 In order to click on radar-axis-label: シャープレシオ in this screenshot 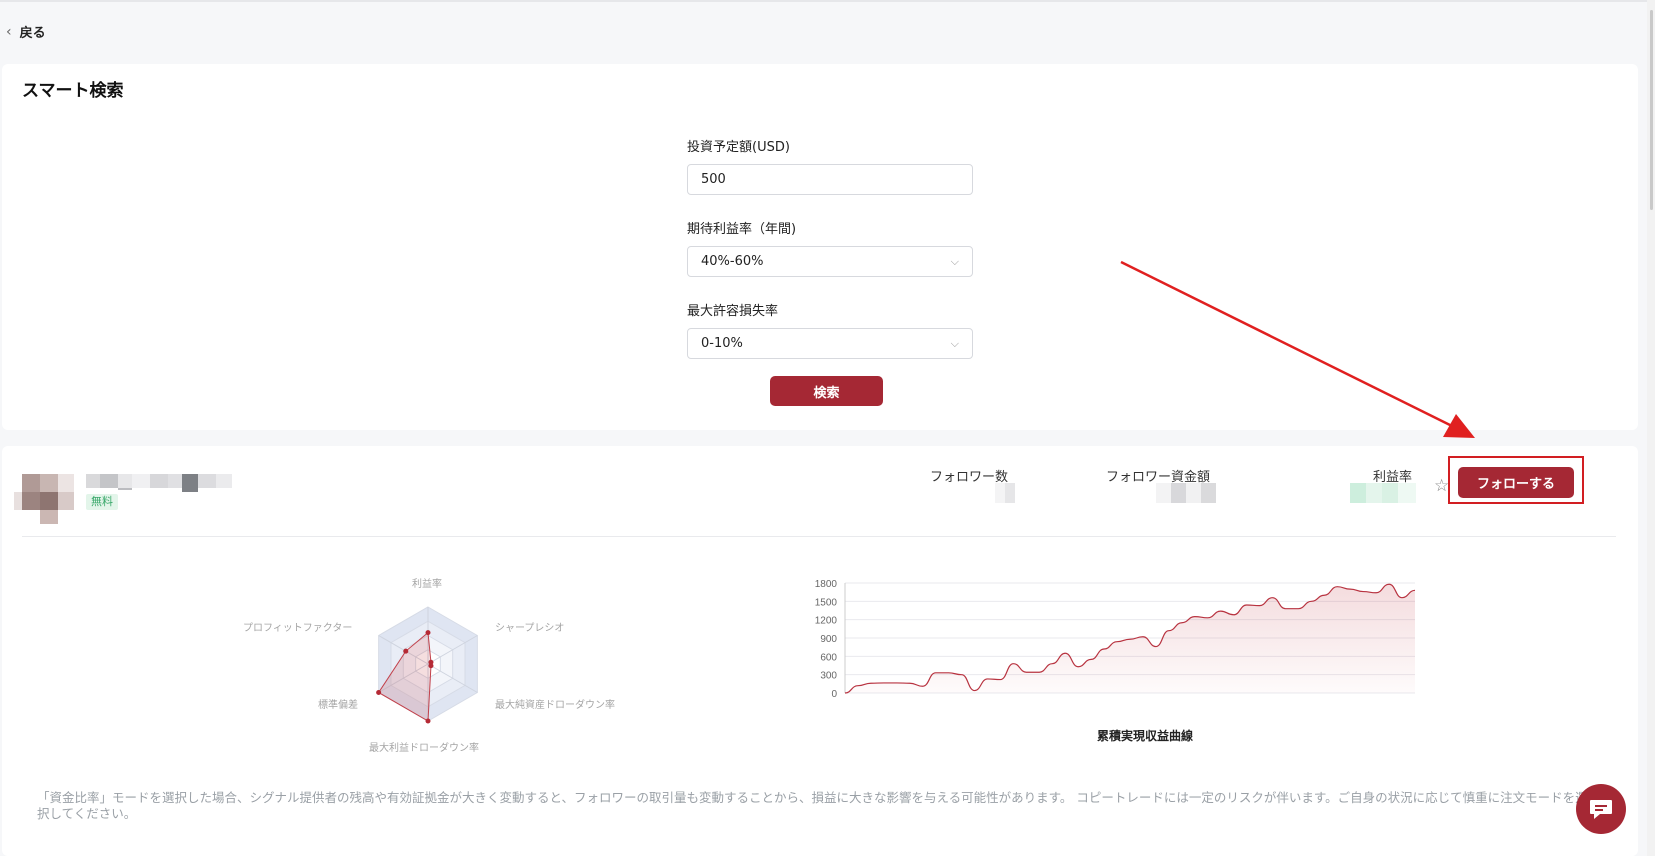, I will do `click(530, 628)`.